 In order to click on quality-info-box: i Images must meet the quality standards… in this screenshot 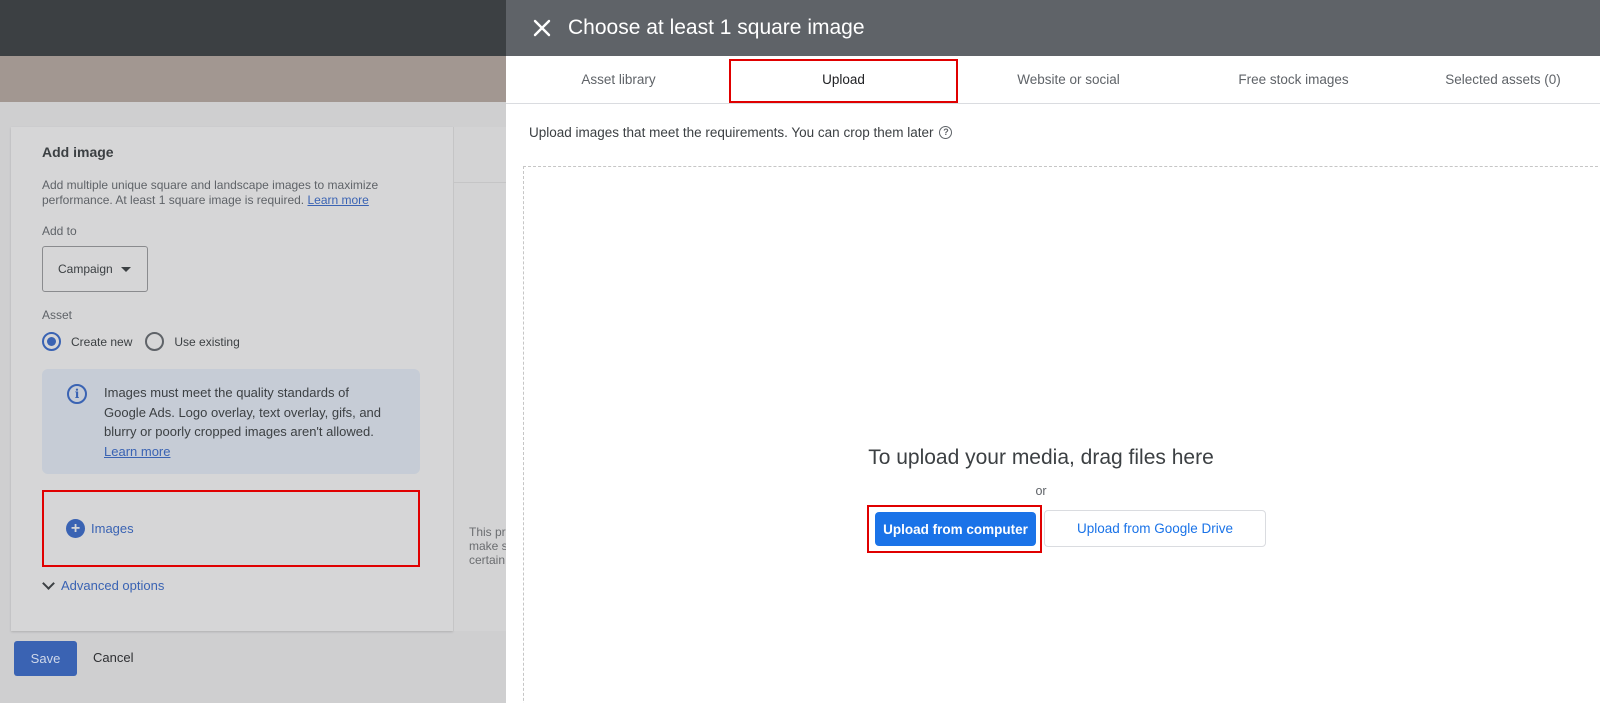, I will do `click(231, 421)`.